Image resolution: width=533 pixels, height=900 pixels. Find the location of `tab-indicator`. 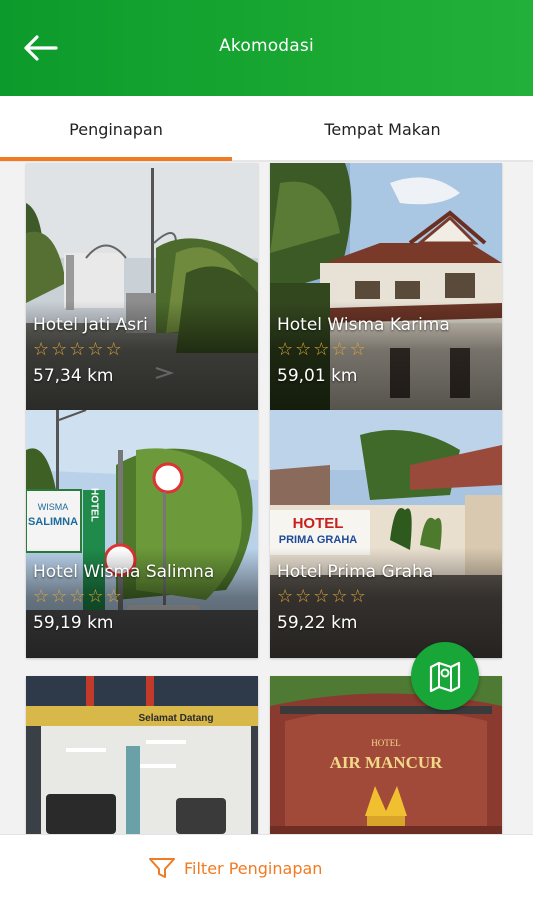

tab-indicator is located at coordinates (116, 159).